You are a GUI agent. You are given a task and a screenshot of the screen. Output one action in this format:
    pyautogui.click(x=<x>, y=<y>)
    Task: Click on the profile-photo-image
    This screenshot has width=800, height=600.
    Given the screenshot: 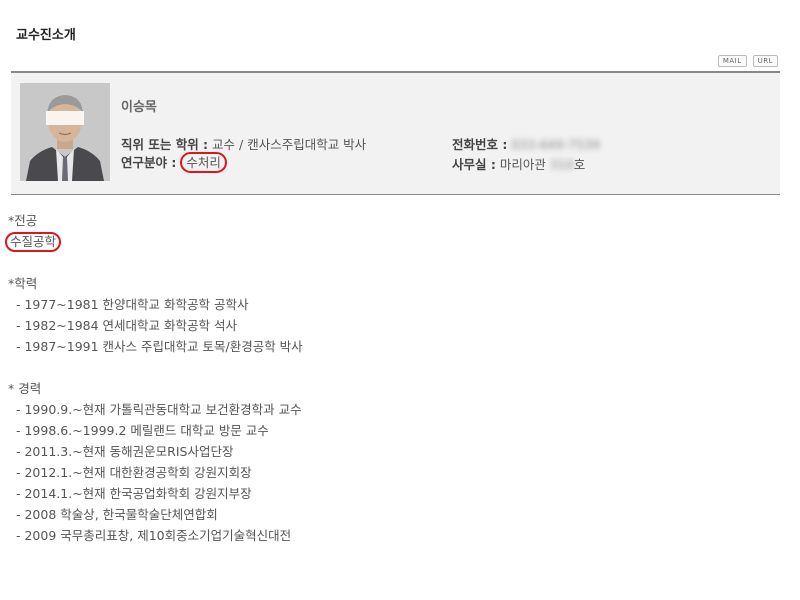 What is the action you would take?
    pyautogui.click(x=65, y=132)
    